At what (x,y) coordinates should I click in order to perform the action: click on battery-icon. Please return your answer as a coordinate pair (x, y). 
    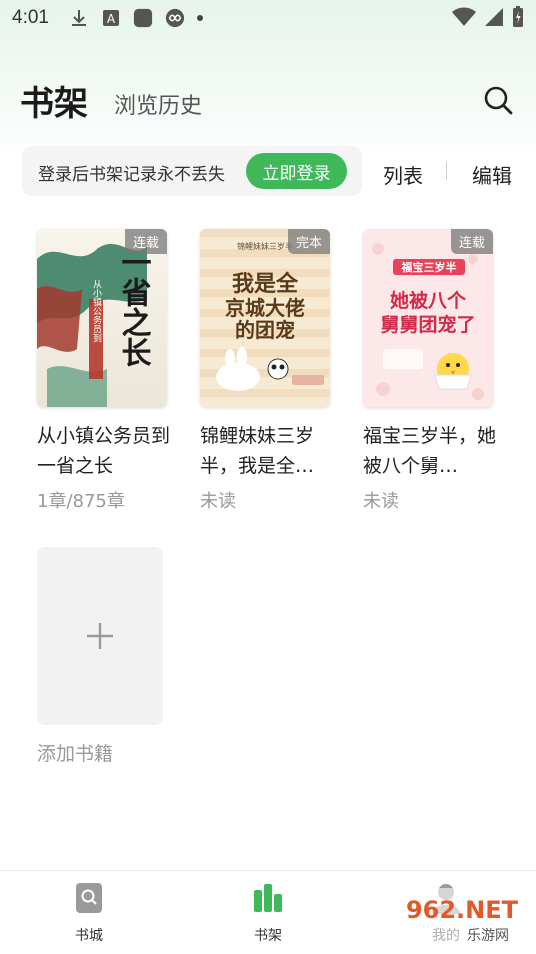
    Looking at the image, I should click on (518, 19).